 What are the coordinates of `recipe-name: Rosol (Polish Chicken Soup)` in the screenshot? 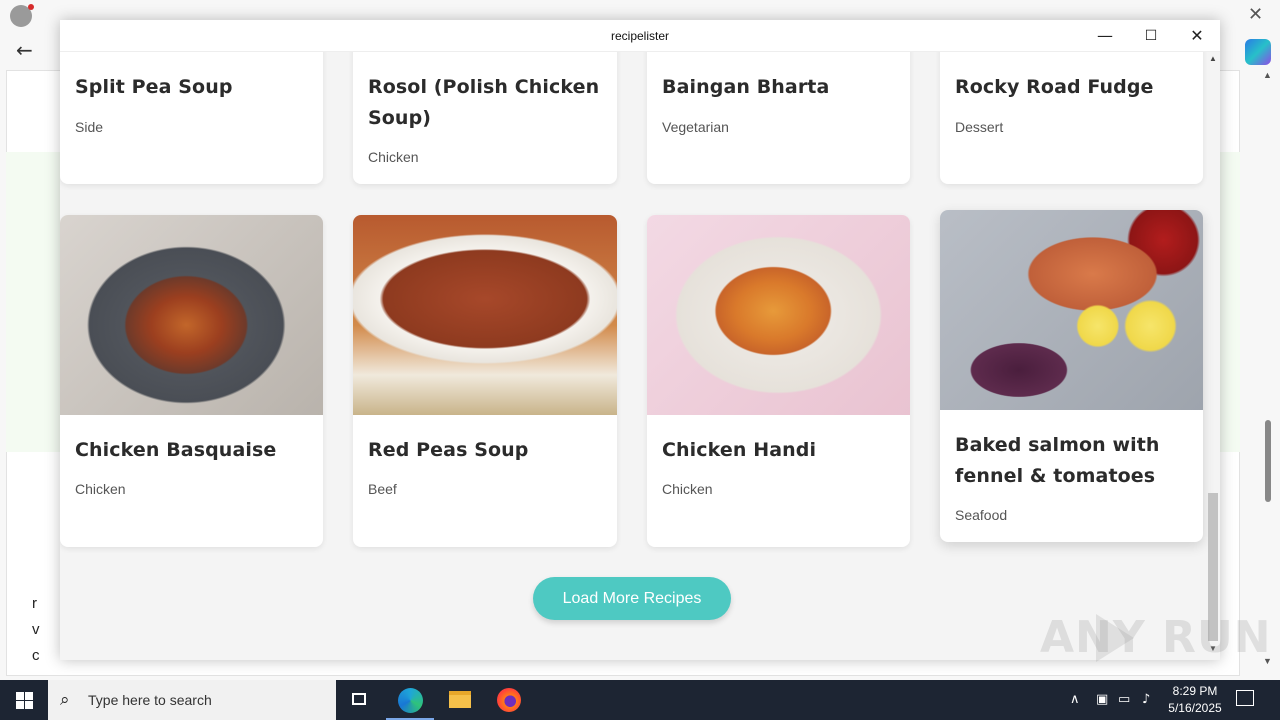 It's located at (484, 102).